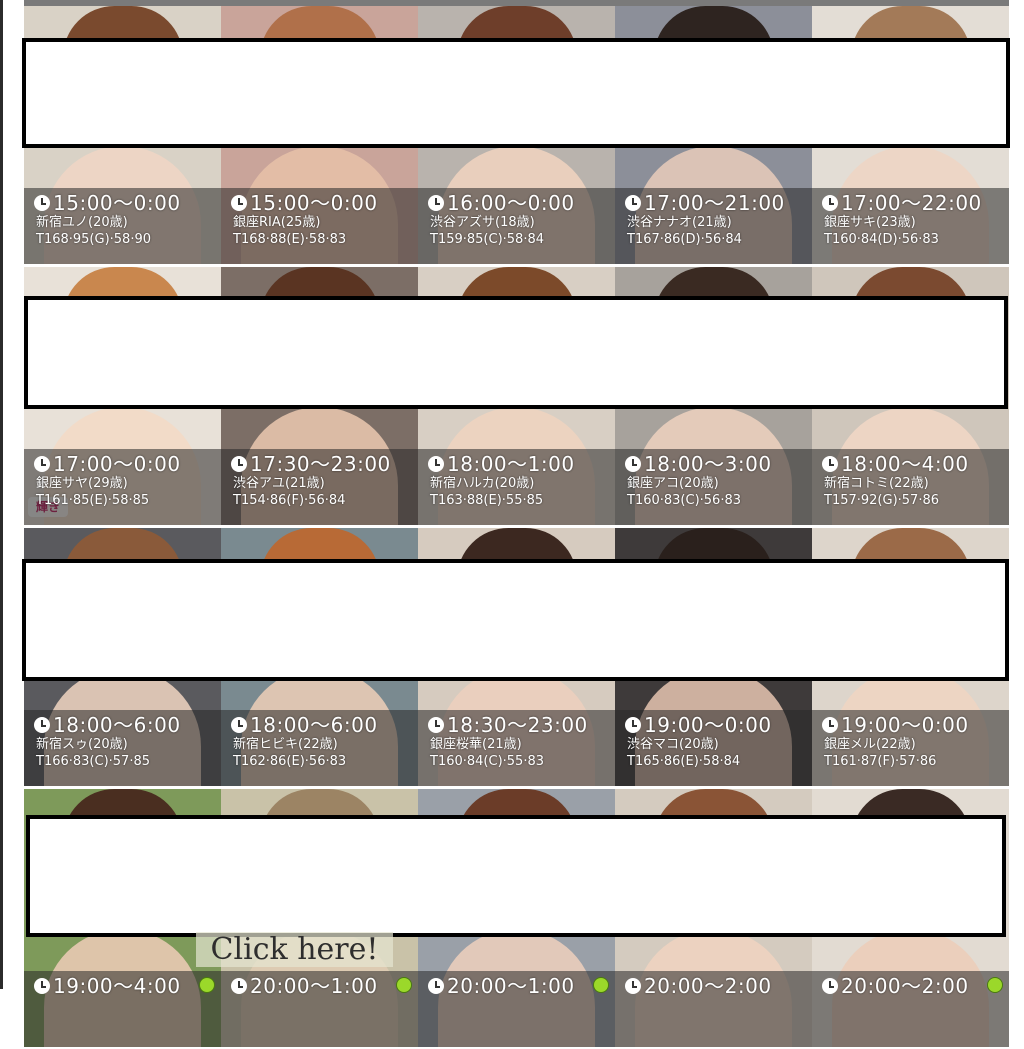 The width and height of the screenshot is (1024, 1049). What do you see at coordinates (482, 222) in the screenshot?
I see `cast-name: 渋谷アズサ(18歳)` at bounding box center [482, 222].